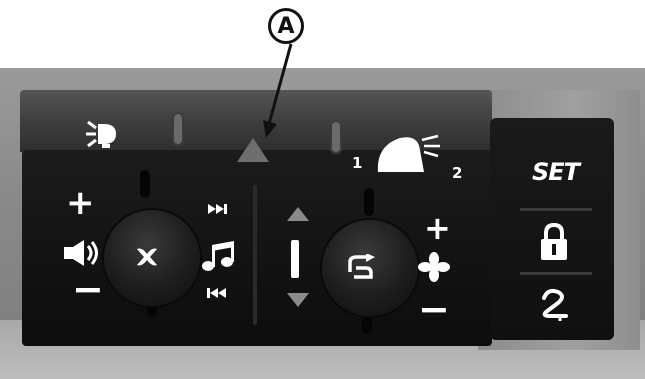  I want to click on volume-up-button: +, so click(80, 203).